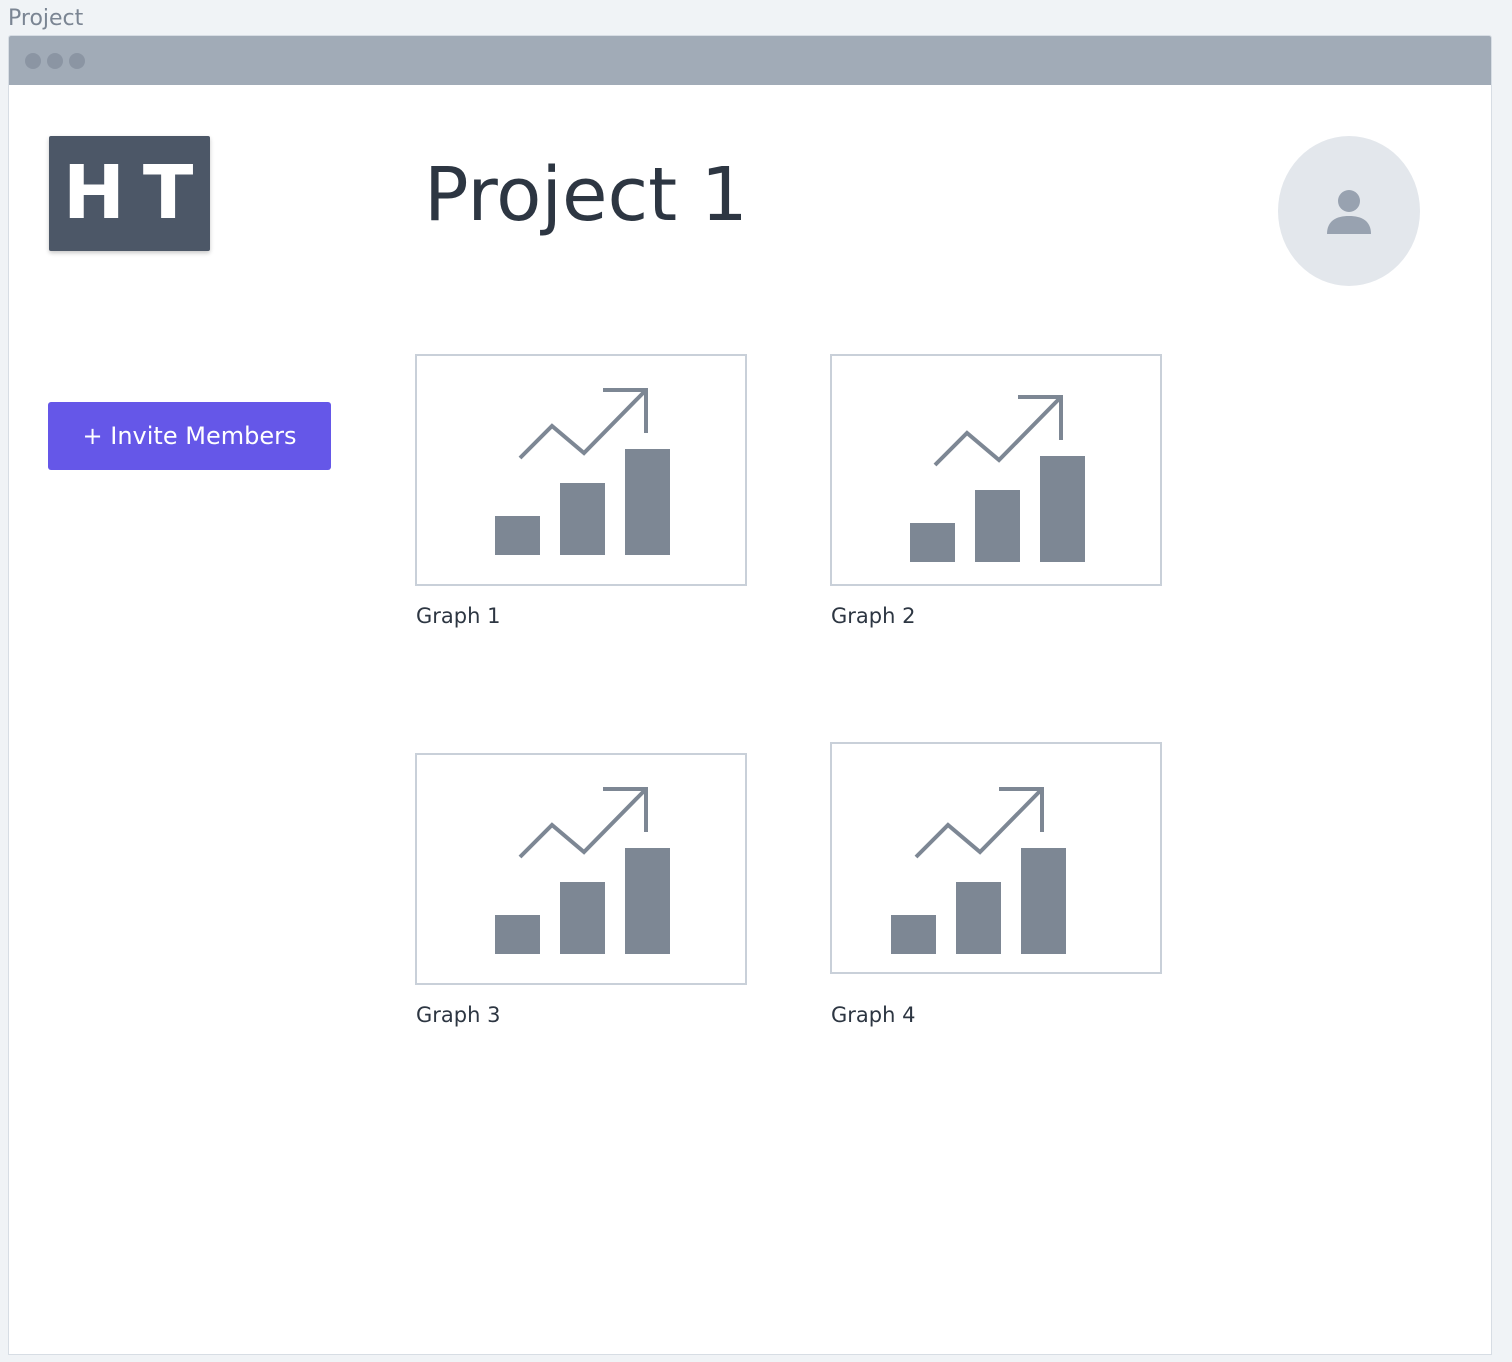 This screenshot has height=1362, width=1512. Describe the element at coordinates (586, 195) in the screenshot. I see `page-title: Project 1` at that location.